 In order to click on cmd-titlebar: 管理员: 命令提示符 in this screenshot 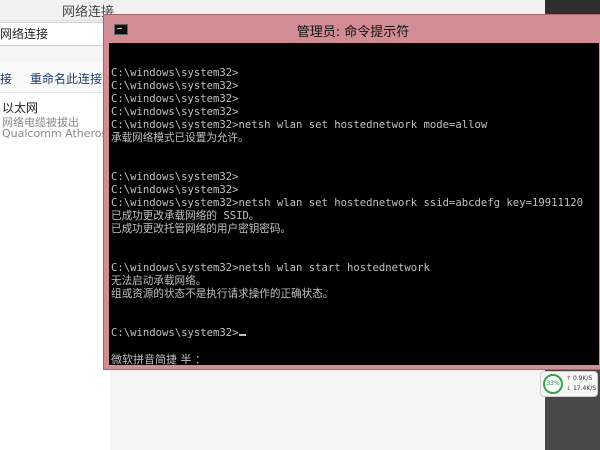, I will do `click(352, 29)`.